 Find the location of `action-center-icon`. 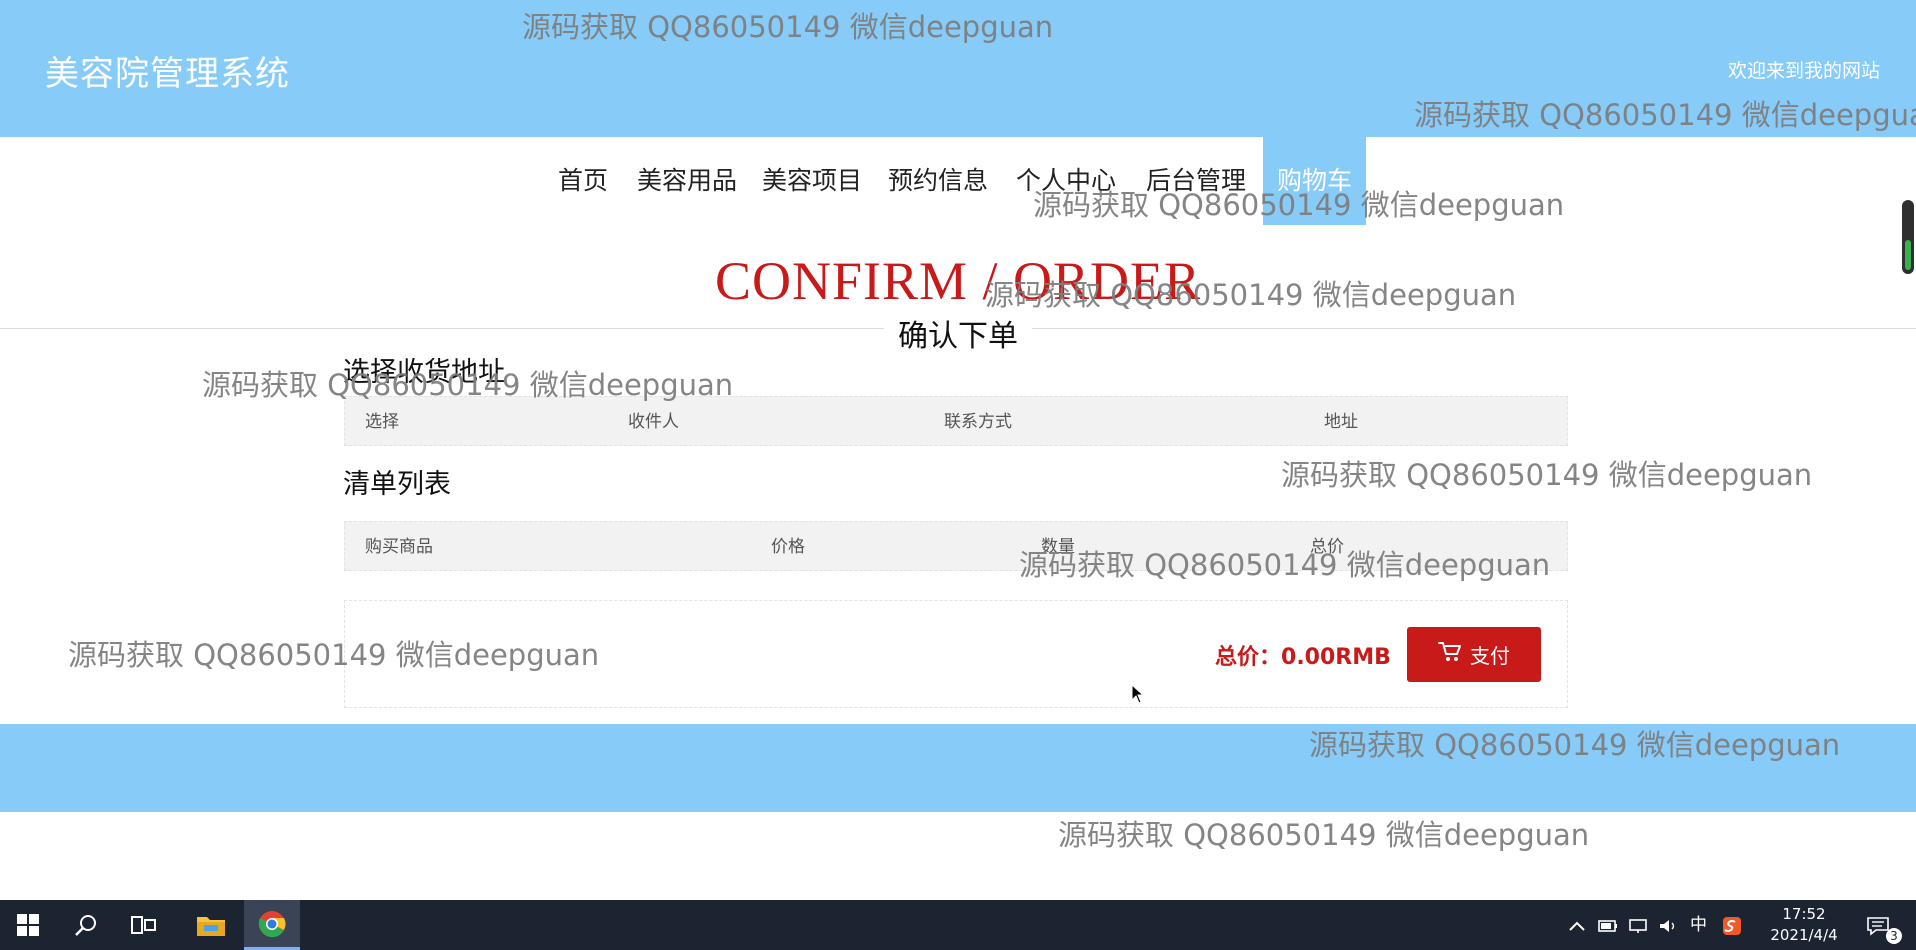

action-center-icon is located at coordinates (1878, 925).